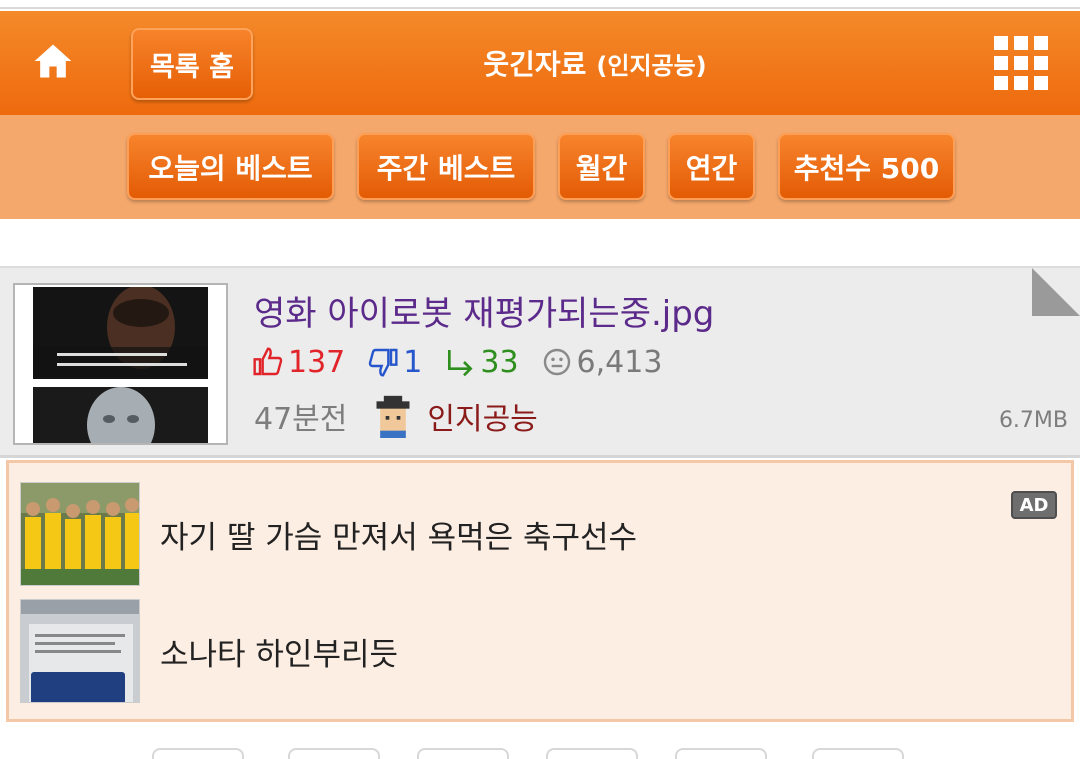  I want to click on ad-item: 자기 딸 가슴 만져서 욕먹은 축구선수, so click(540, 534).